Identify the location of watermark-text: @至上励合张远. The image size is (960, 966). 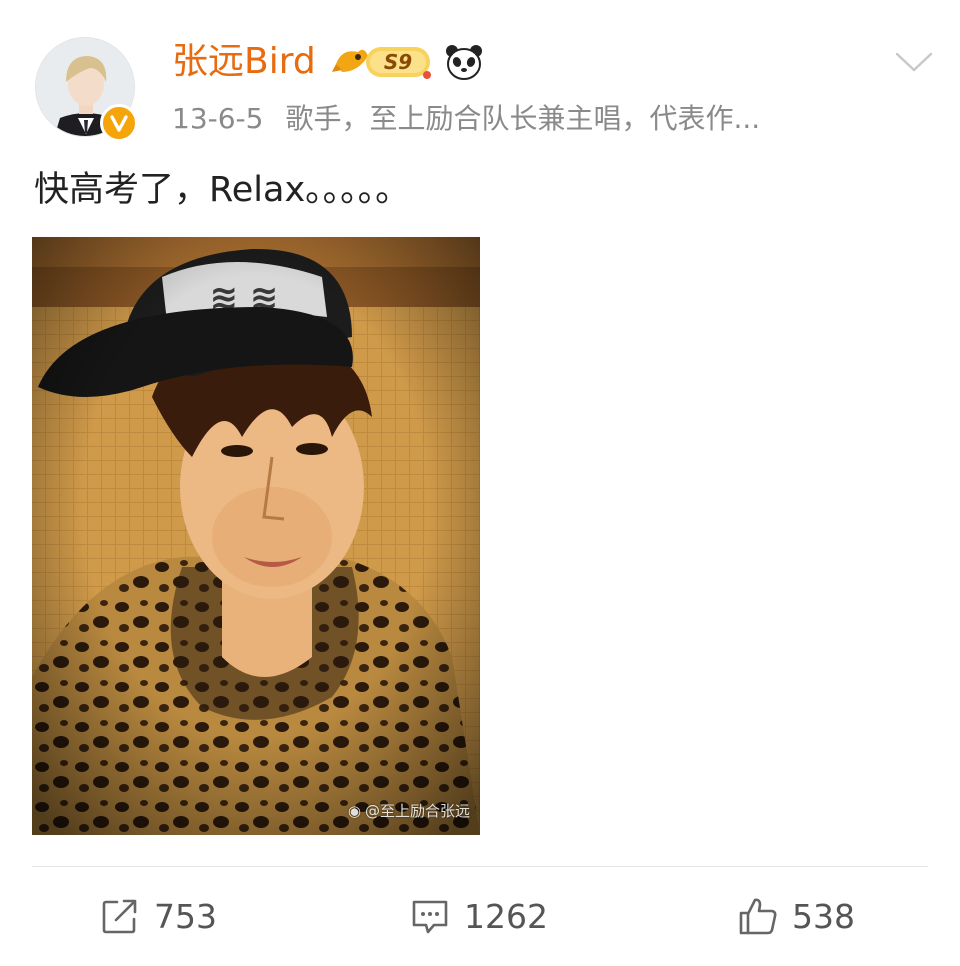
(417, 811).